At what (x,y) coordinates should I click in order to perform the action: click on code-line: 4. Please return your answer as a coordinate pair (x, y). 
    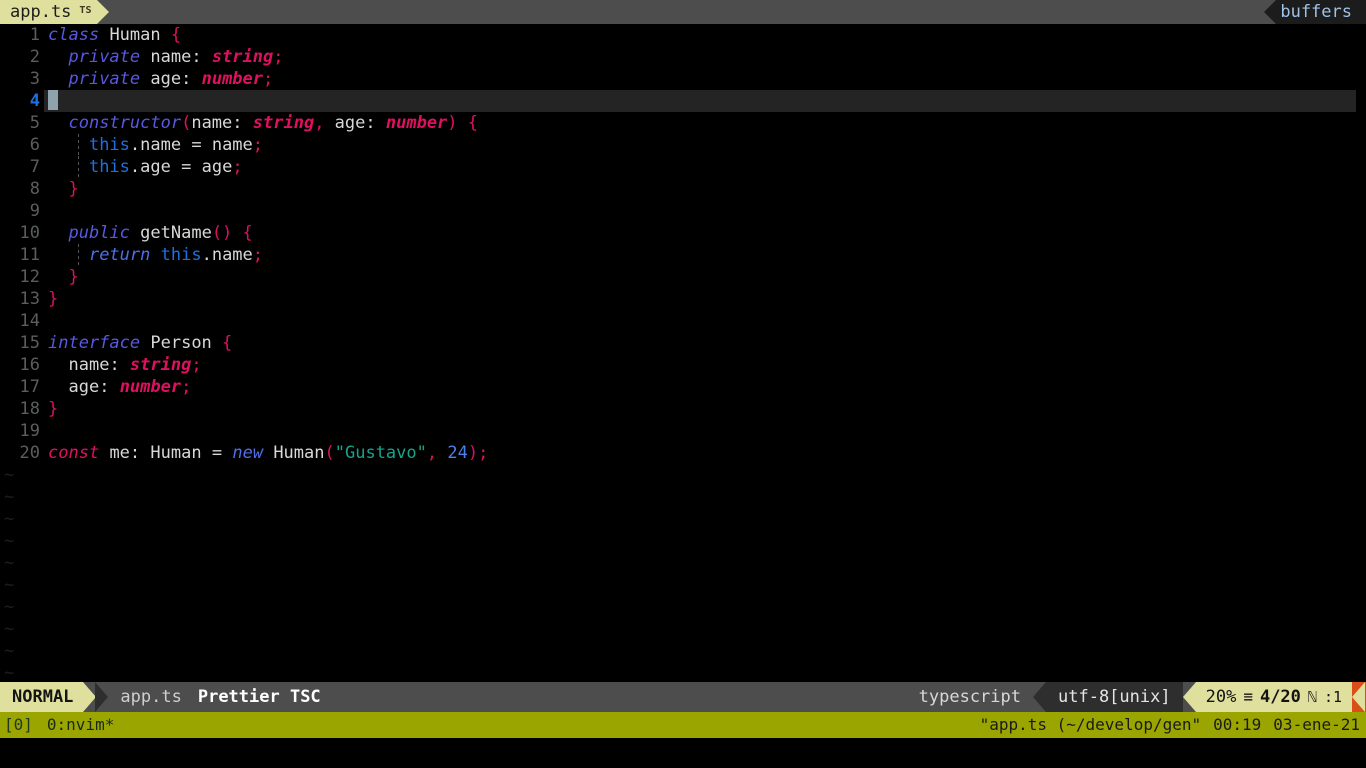
    Looking at the image, I should click on (683, 101).